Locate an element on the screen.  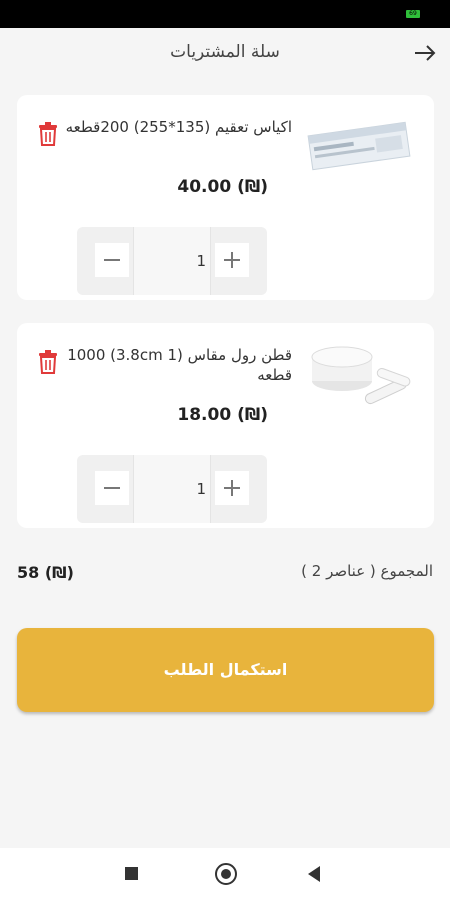
product-price: 40.00 (₪) is located at coordinates (222, 187).